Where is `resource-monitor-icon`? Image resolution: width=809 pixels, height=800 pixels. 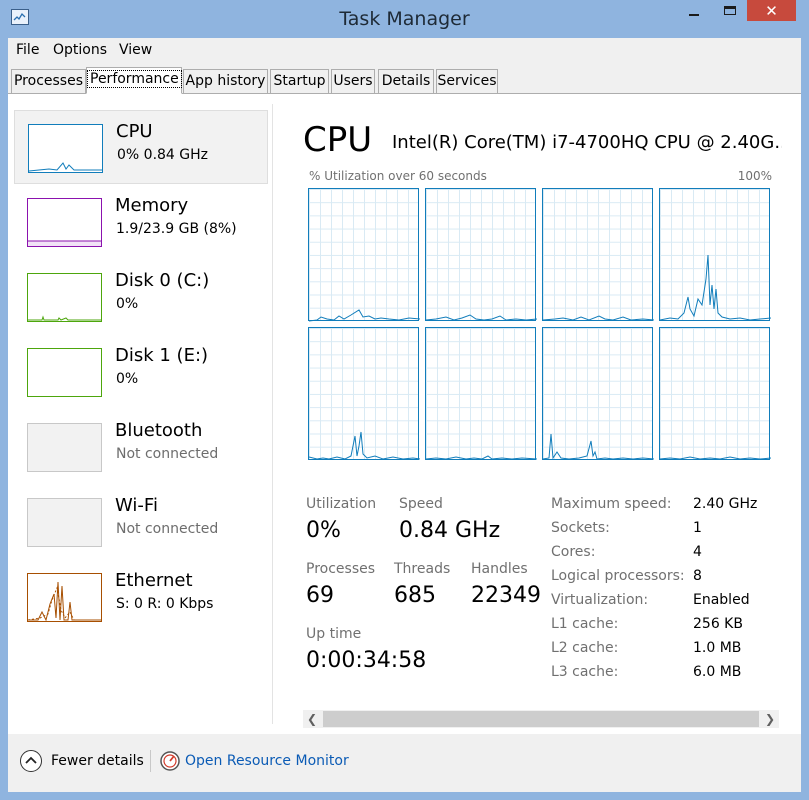 resource-monitor-icon is located at coordinates (170, 761).